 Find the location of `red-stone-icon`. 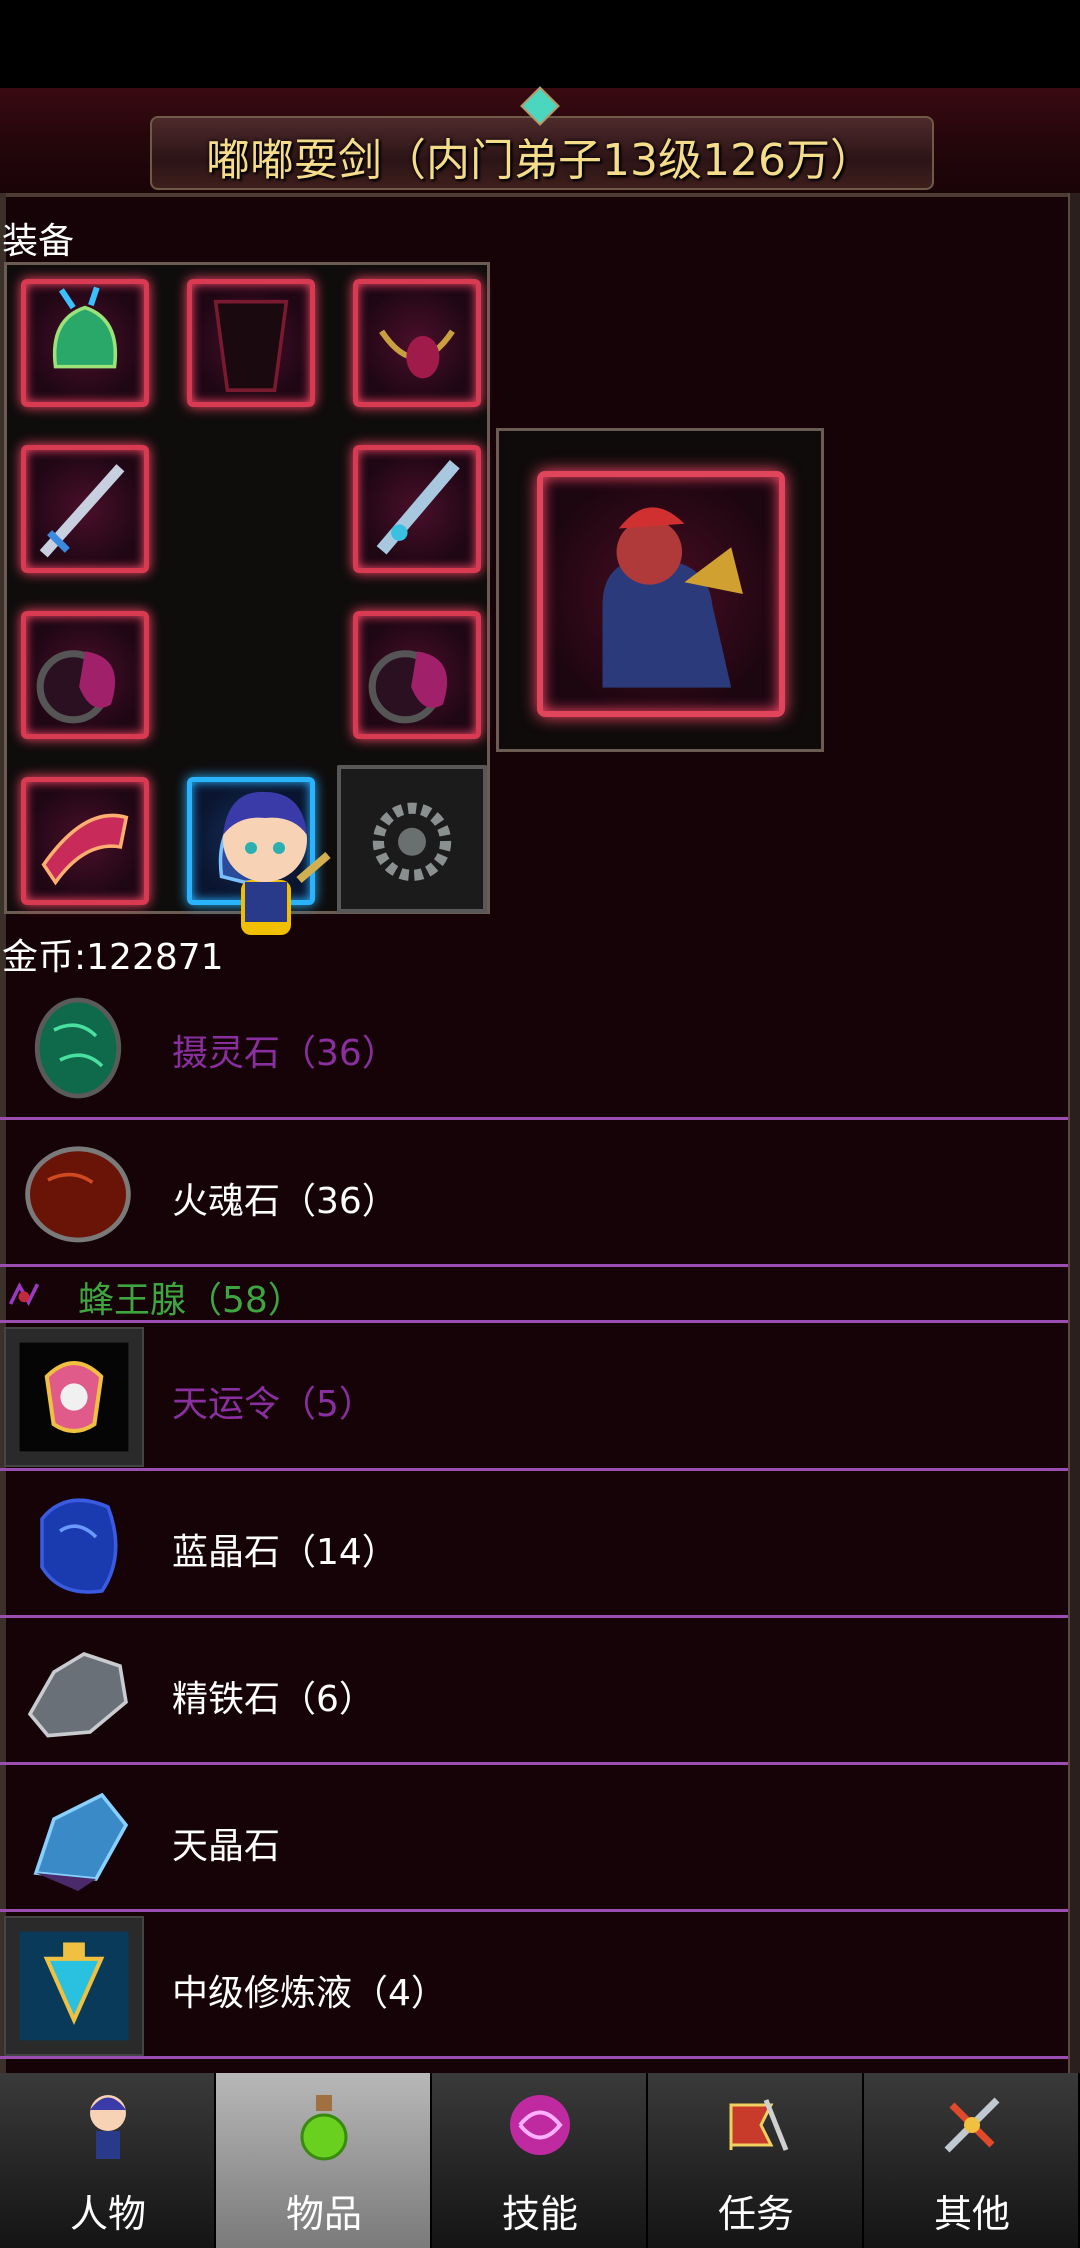

red-stone-icon is located at coordinates (78, 1194).